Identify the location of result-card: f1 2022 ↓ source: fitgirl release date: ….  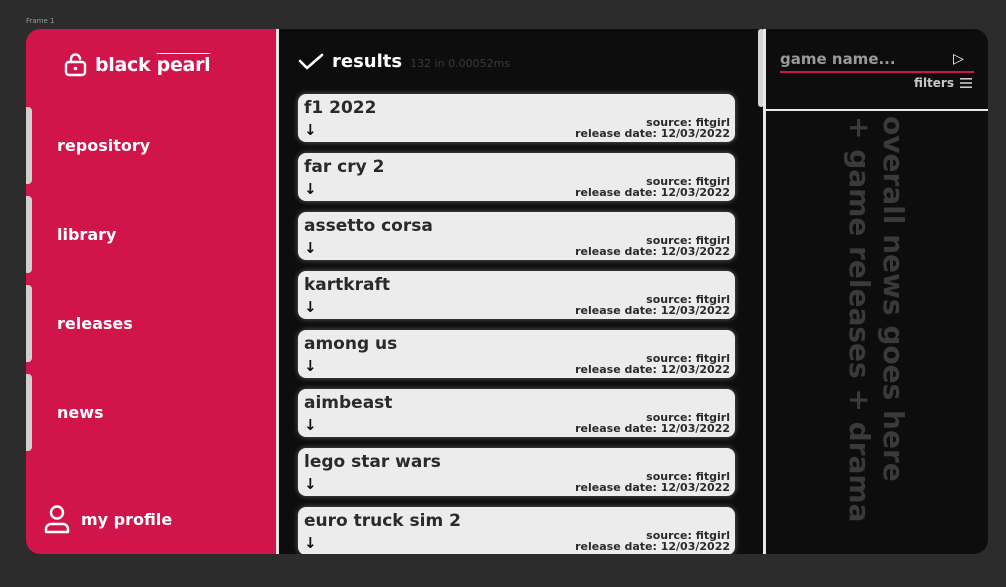
(516, 118).